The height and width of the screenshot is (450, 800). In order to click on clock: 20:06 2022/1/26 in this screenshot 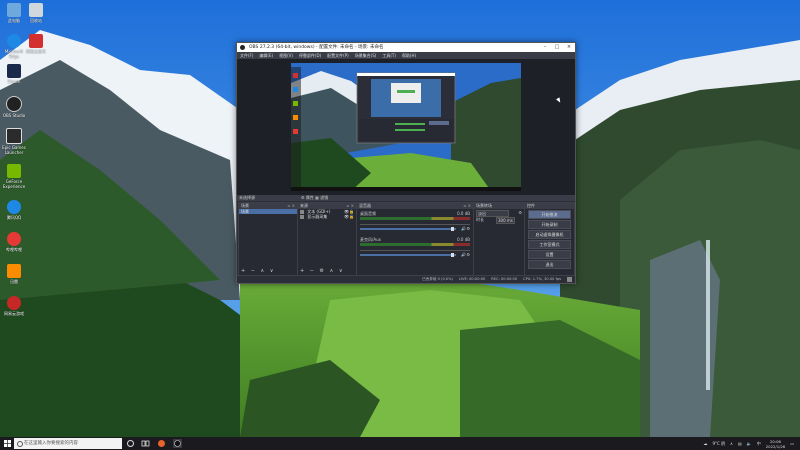, I will do `click(775, 444)`.